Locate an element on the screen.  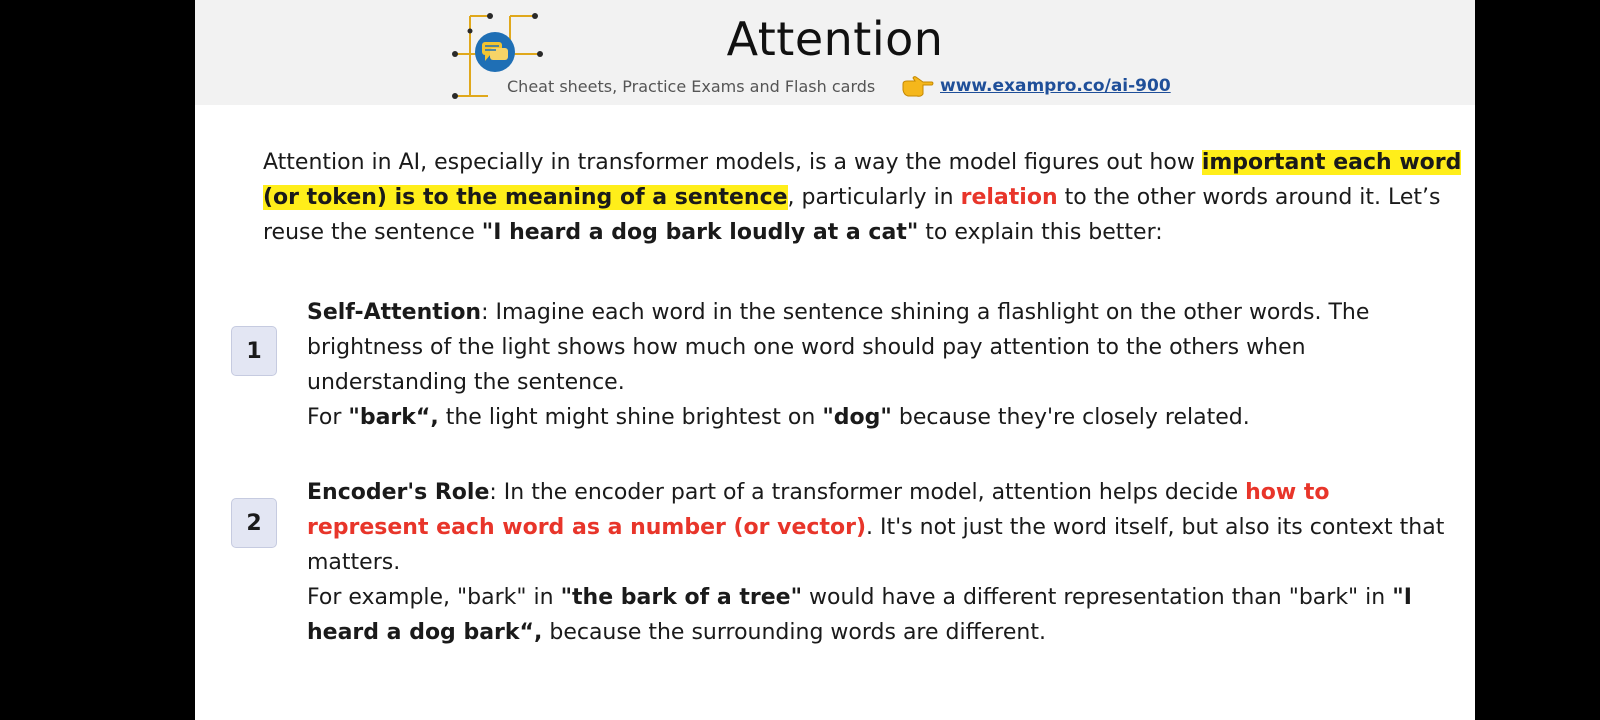
item-bold: "dog" is located at coordinates (857, 417).